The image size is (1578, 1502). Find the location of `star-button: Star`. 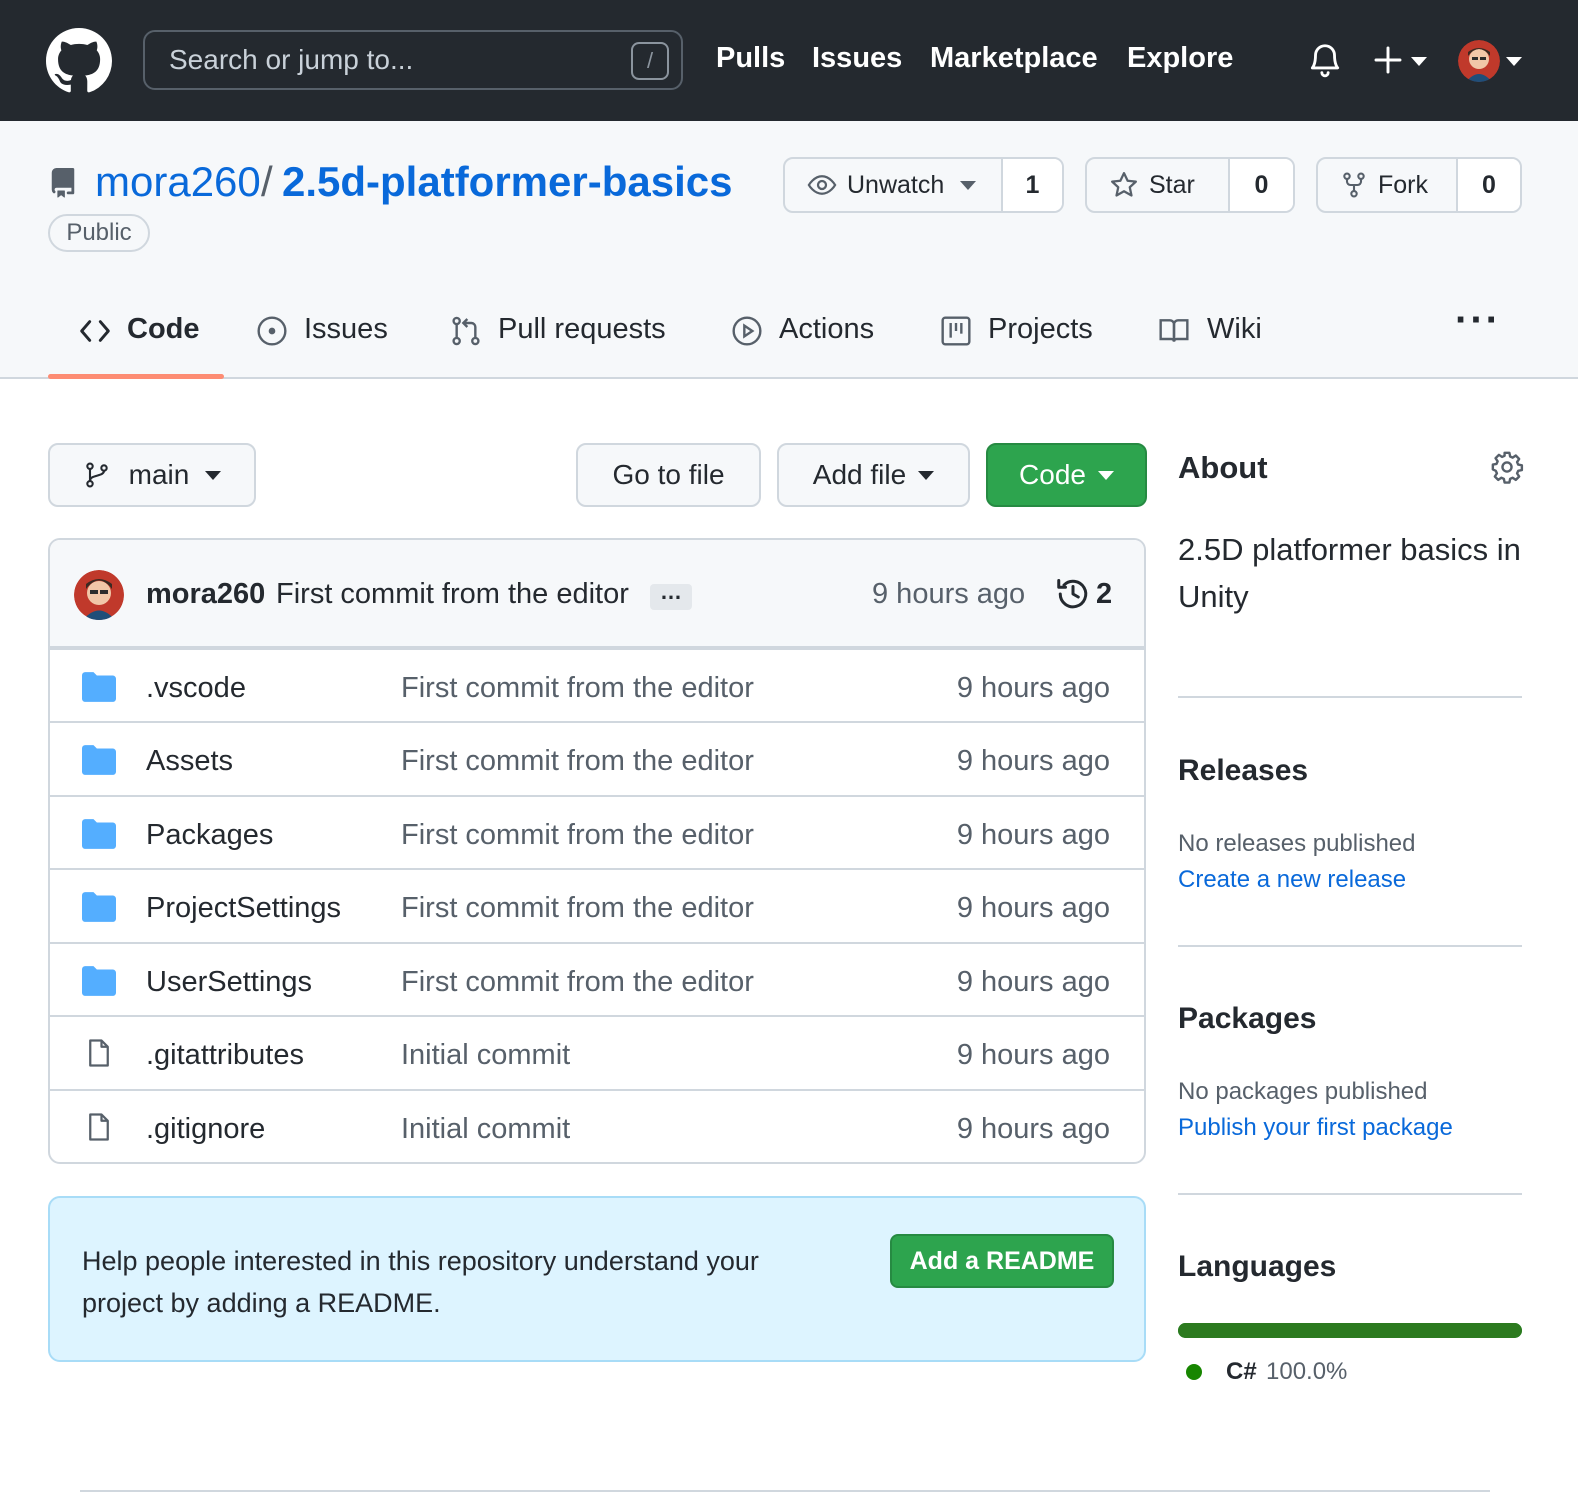

star-button: Star is located at coordinates (1158, 185).